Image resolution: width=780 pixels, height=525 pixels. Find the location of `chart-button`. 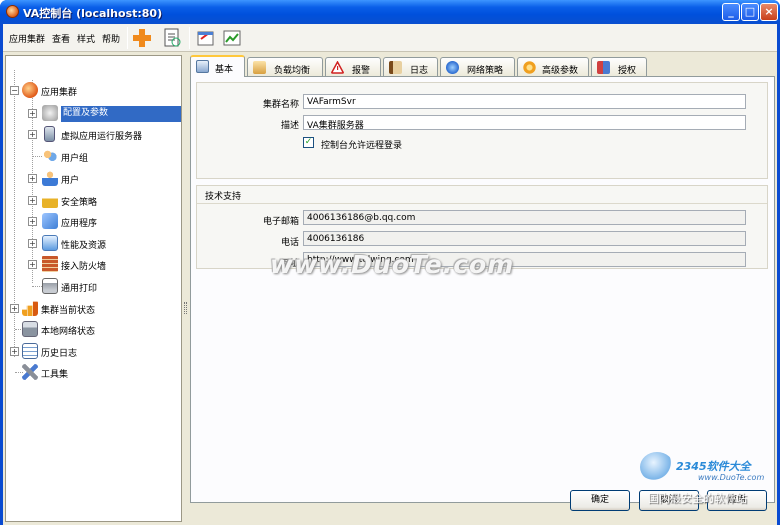

chart-button is located at coordinates (232, 38).